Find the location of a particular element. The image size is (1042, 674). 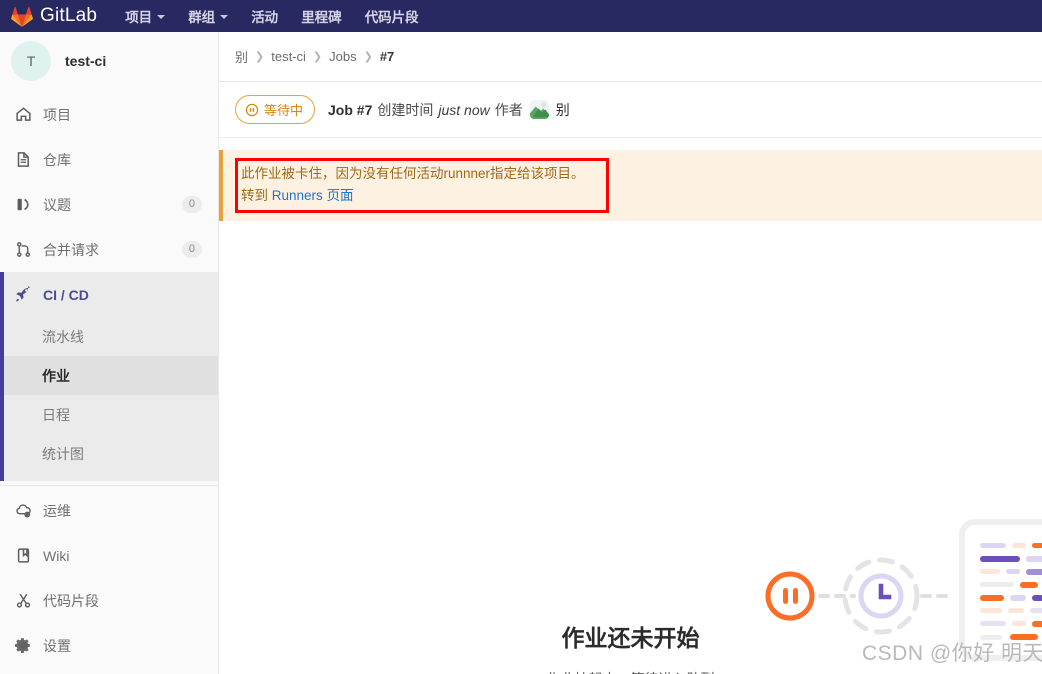

merge-request-icon is located at coordinates (23, 250).